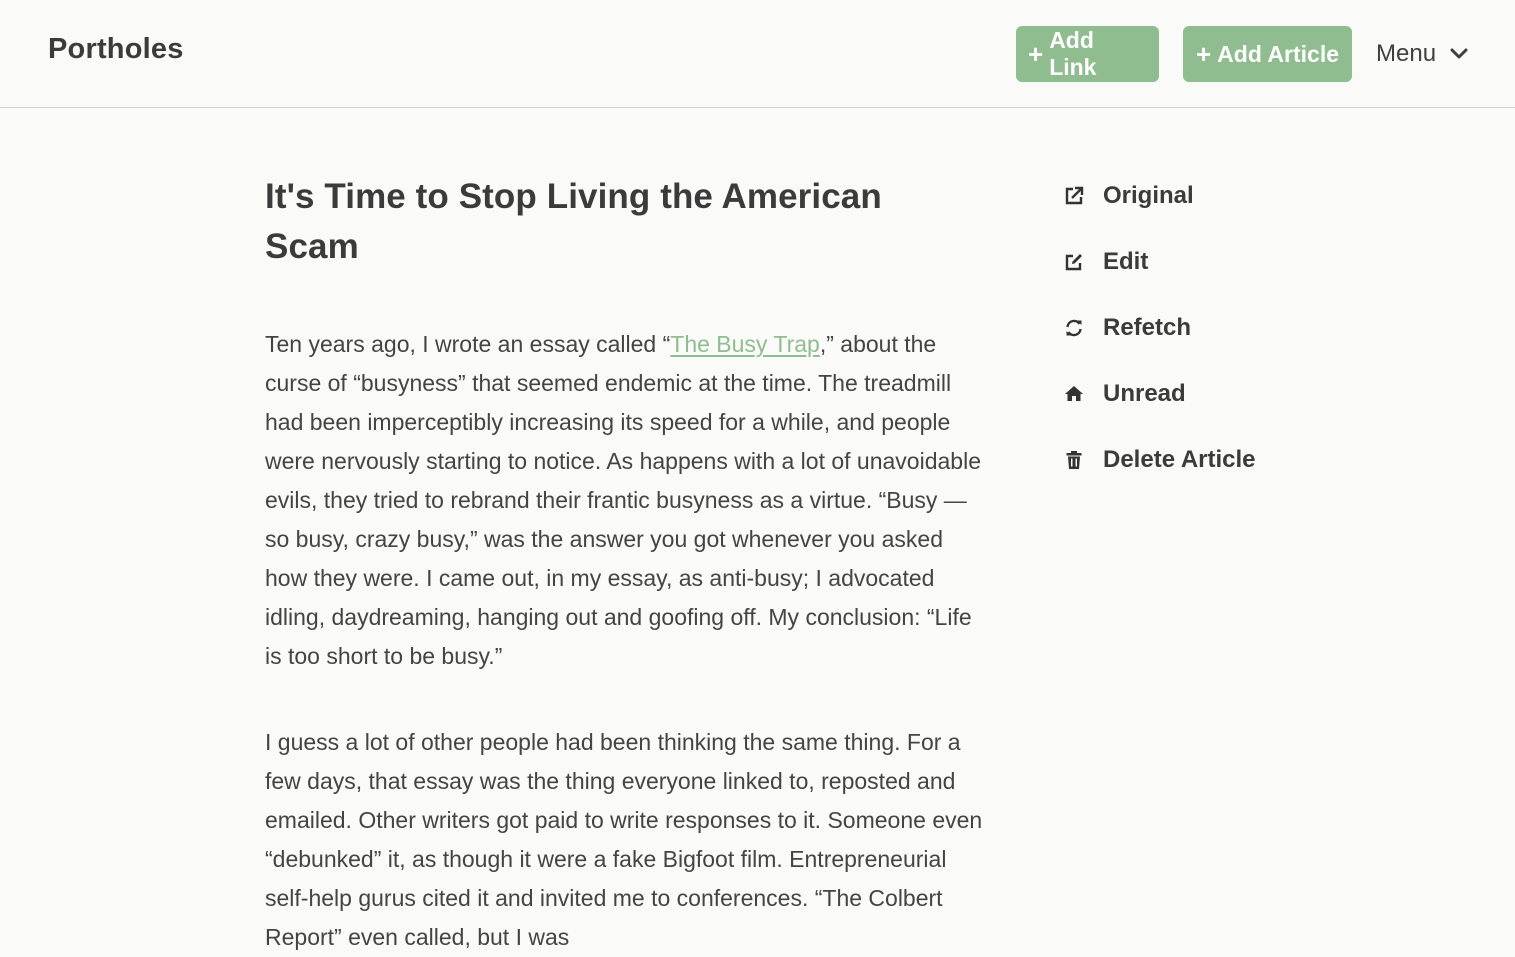 The image size is (1515, 957). What do you see at coordinates (1126, 261) in the screenshot?
I see `action-label: Edit` at bounding box center [1126, 261].